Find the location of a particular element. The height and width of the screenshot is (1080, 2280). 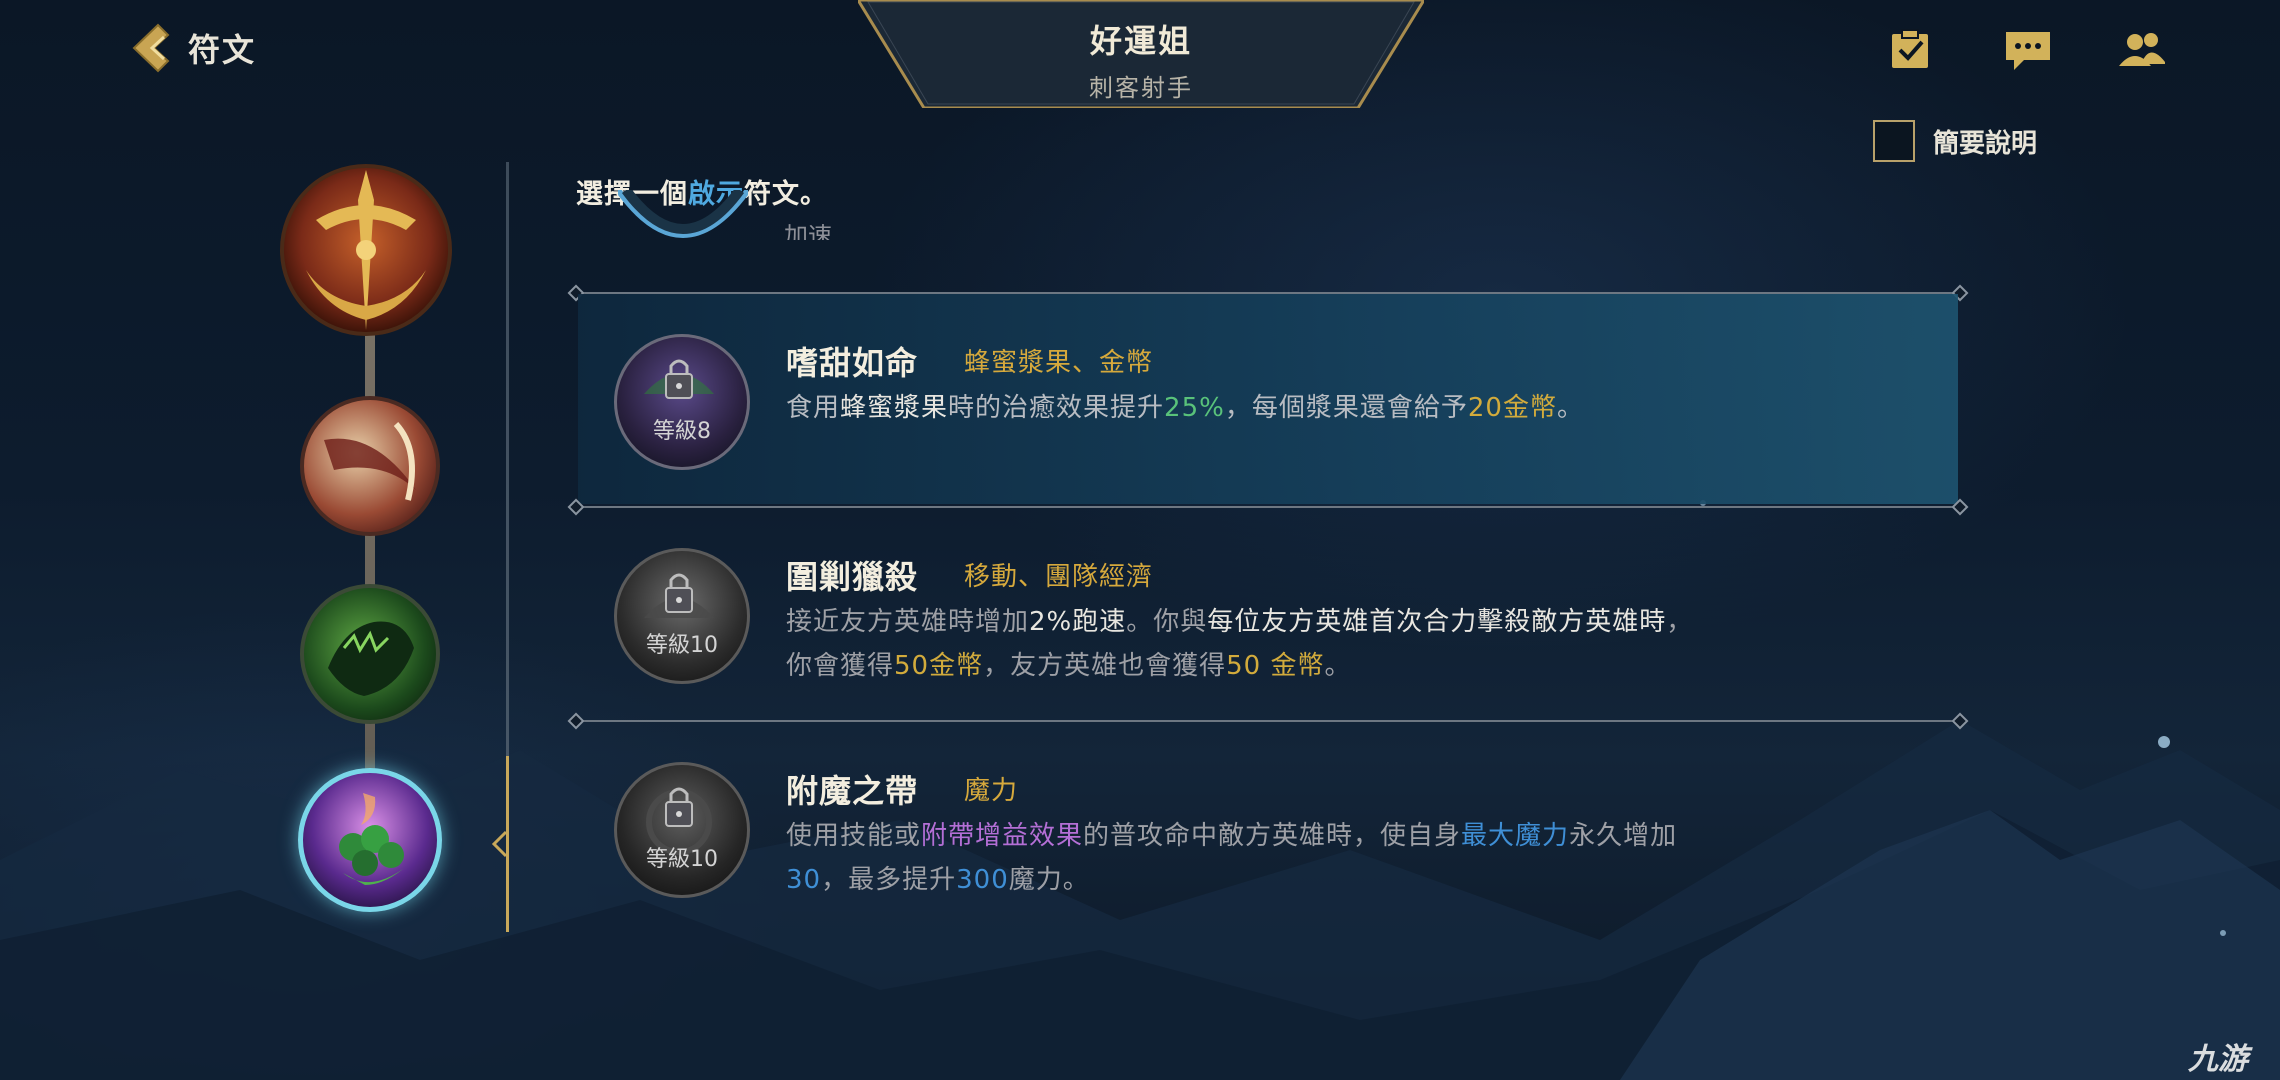

inspiration-rune-node-selected is located at coordinates (370, 840).